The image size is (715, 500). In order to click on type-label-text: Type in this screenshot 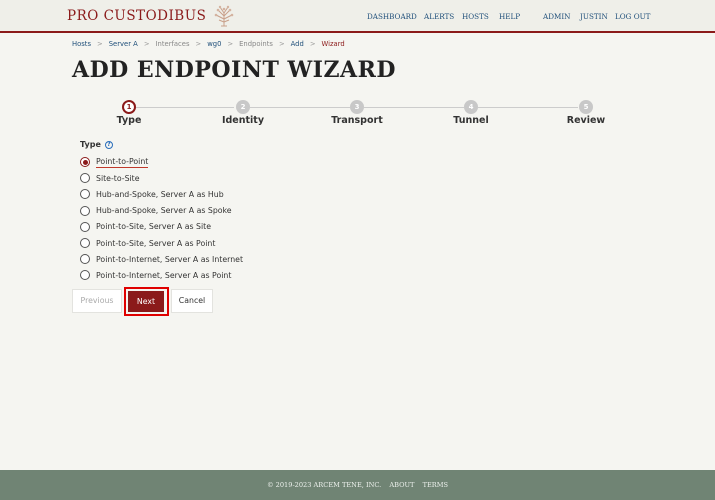, I will do `click(90, 144)`.